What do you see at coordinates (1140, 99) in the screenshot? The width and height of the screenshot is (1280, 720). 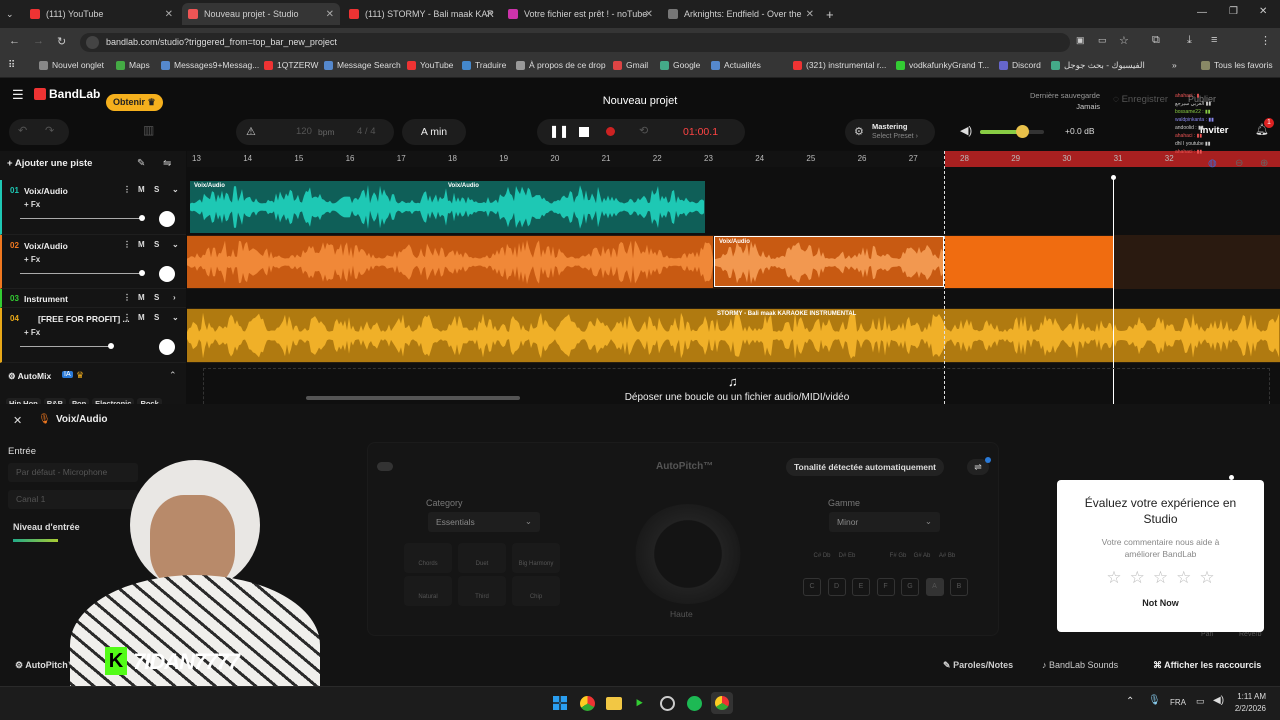 I see `save-button: ◌ Enregistrer` at bounding box center [1140, 99].